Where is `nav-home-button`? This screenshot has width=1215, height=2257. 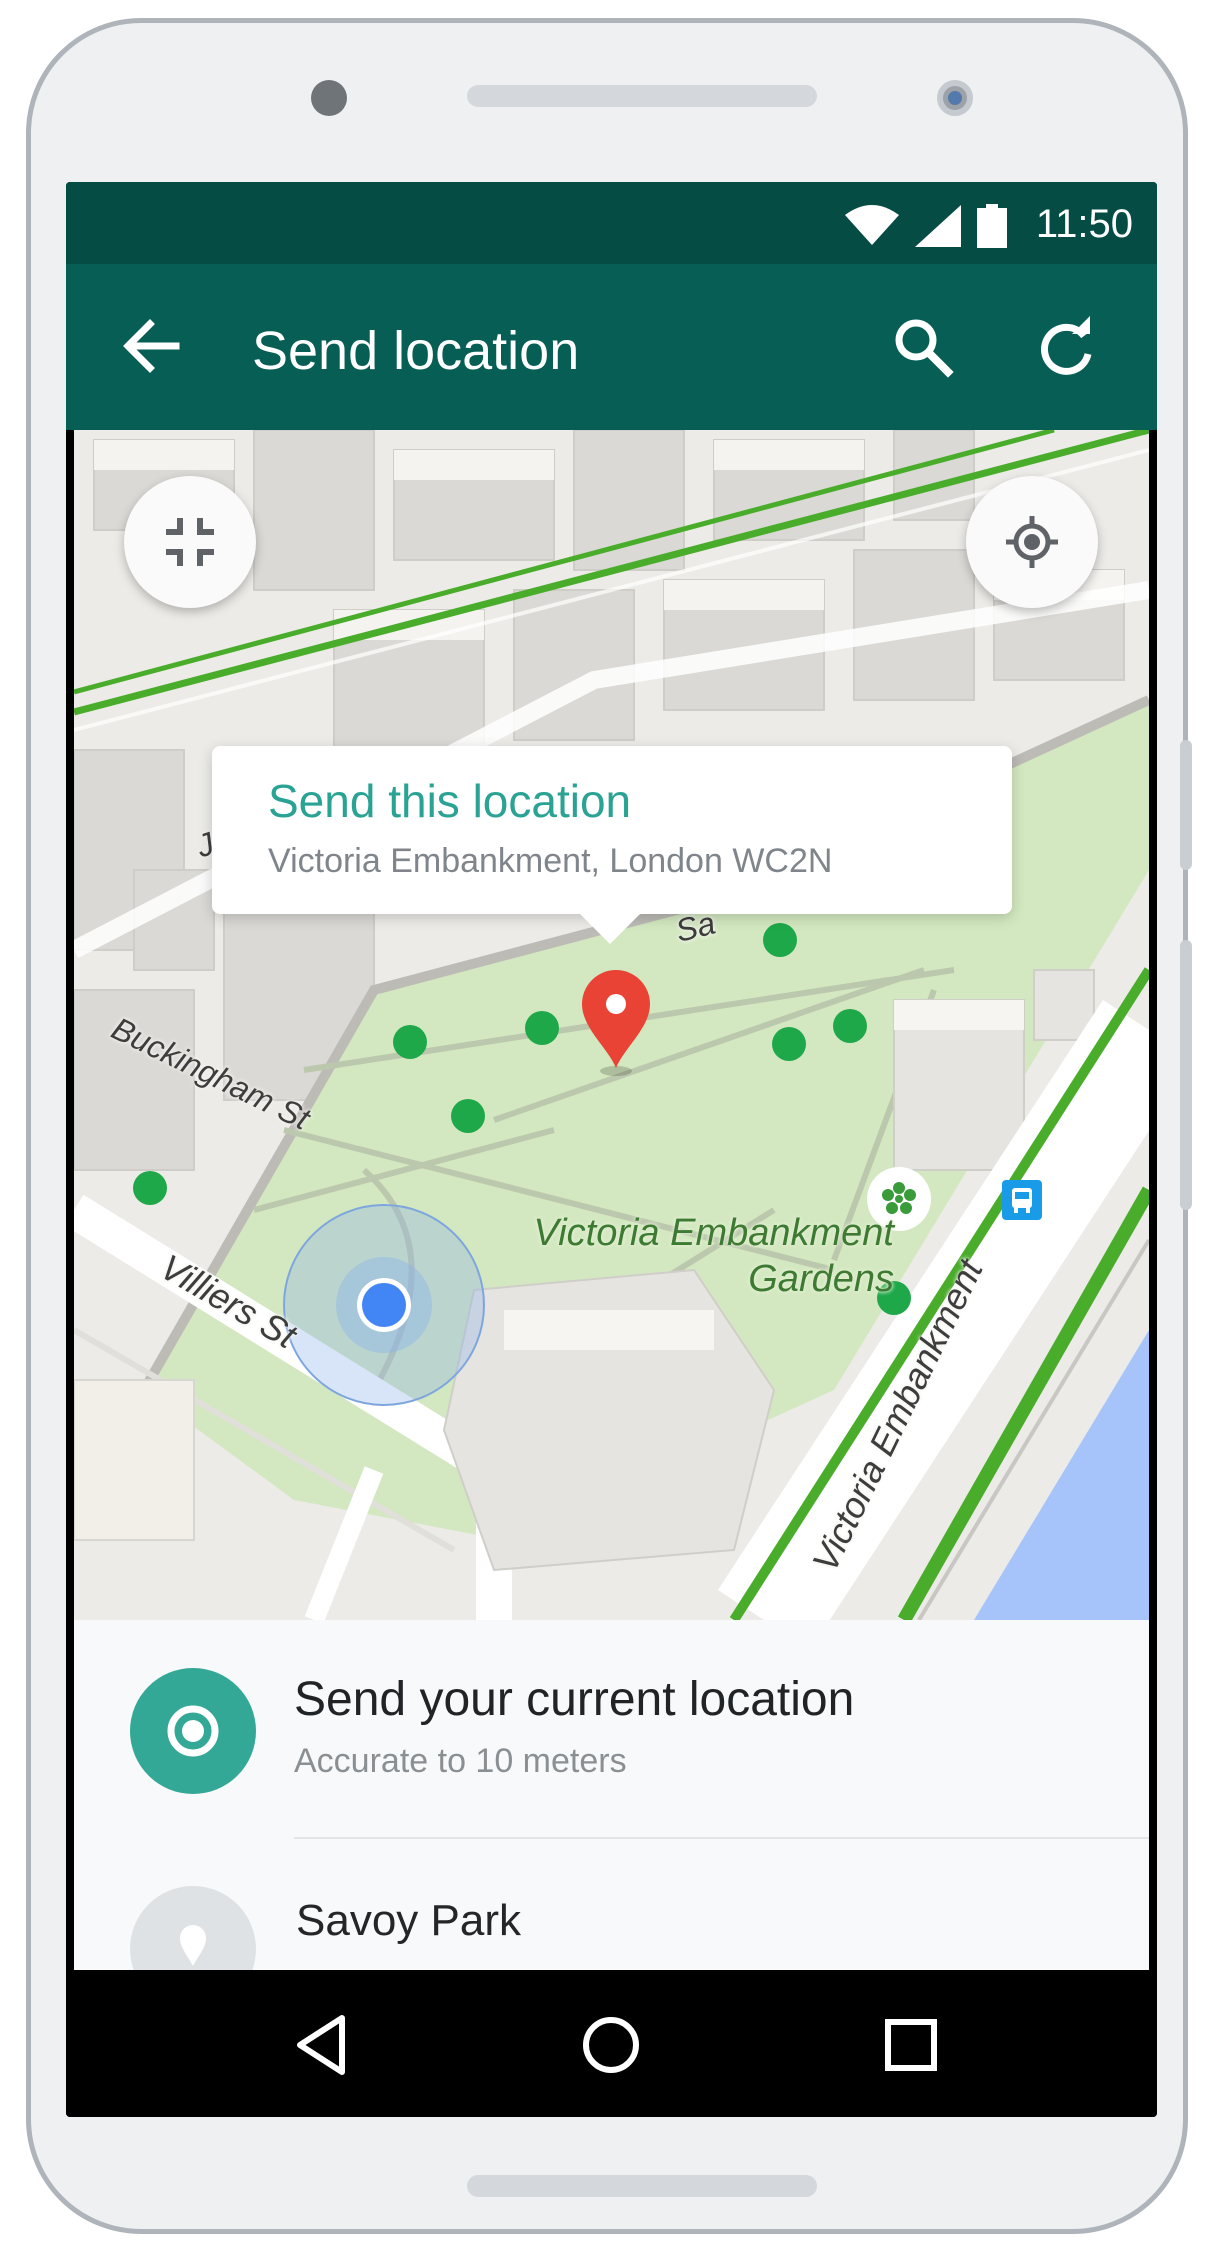
nav-home-button is located at coordinates (611, 2045).